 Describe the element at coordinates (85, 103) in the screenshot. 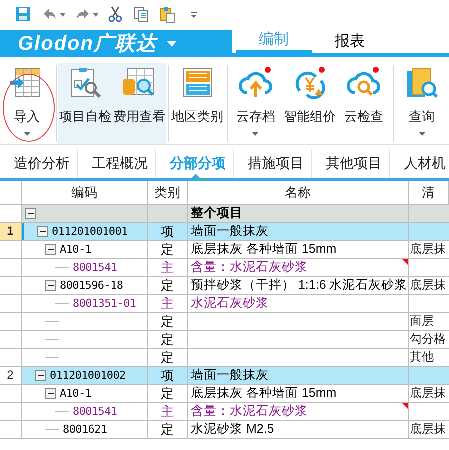

I see `ribbon-button: 项目自检` at that location.